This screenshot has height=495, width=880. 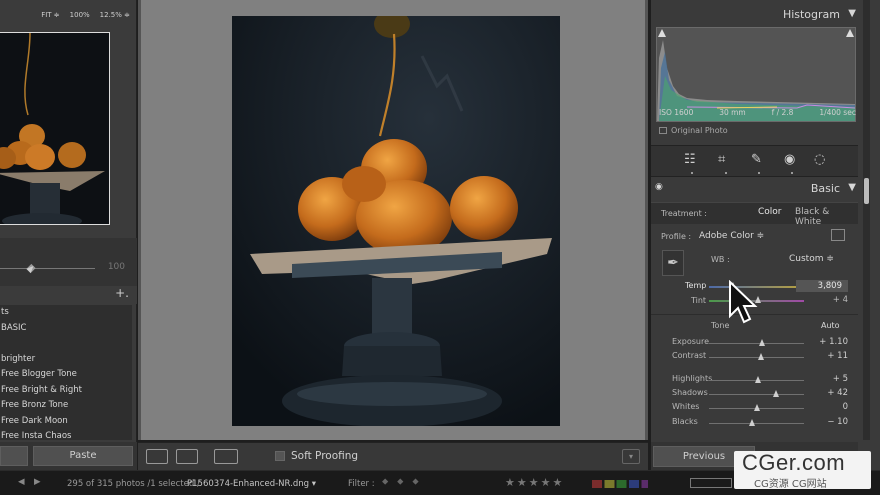 What do you see at coordinates (837, 422) in the screenshot?
I see `slider-value: − 10` at bounding box center [837, 422].